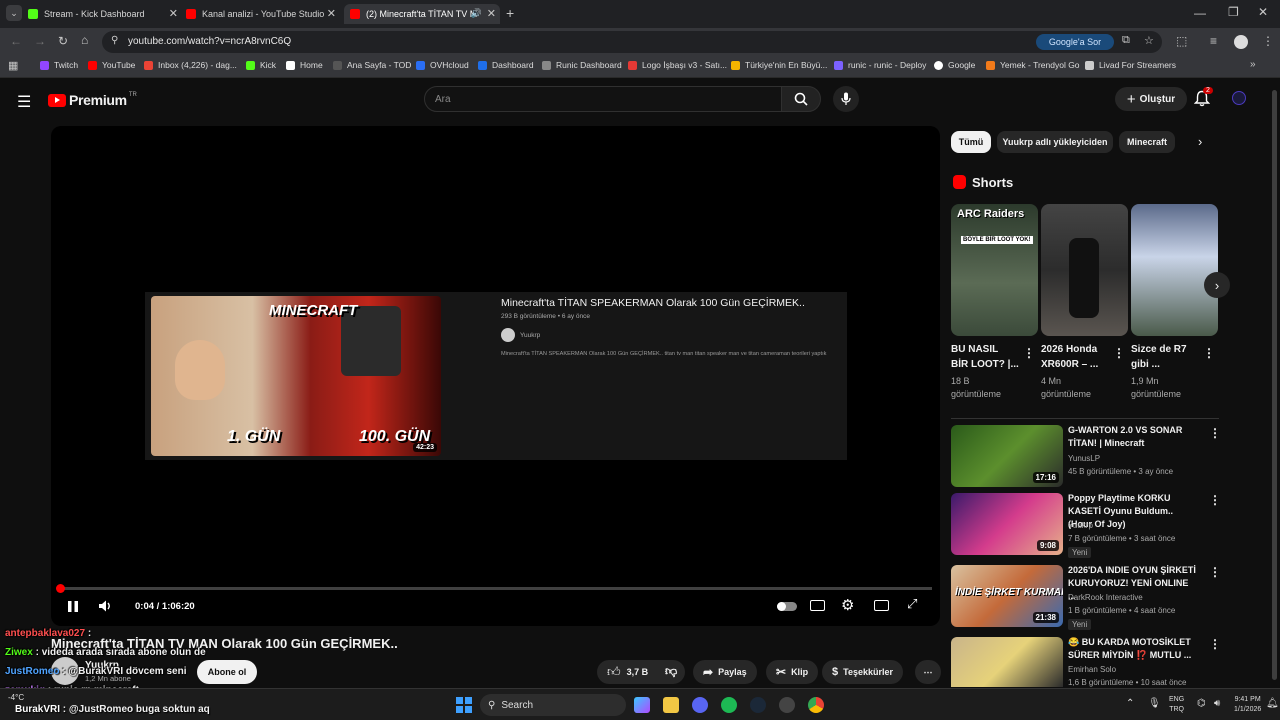 Image resolution: width=1280 pixels, height=720 pixels. I want to click on bookmark-item: OVHcloud, so click(442, 65).